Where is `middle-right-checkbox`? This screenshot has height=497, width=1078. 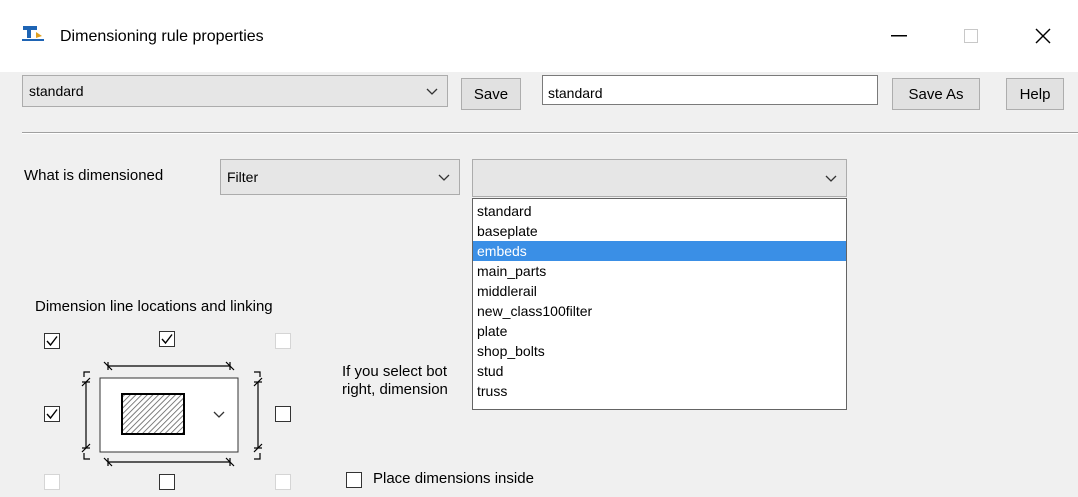 middle-right-checkbox is located at coordinates (283, 414).